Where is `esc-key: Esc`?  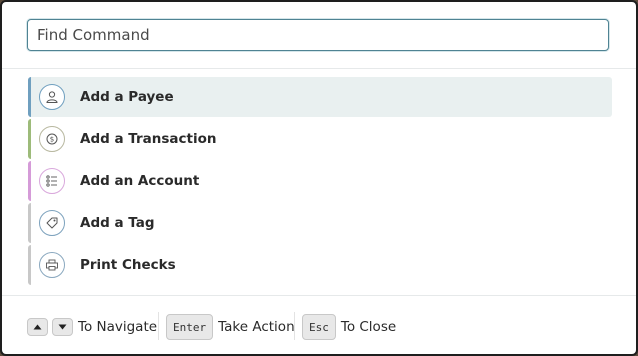 esc-key: Esc is located at coordinates (319, 327).